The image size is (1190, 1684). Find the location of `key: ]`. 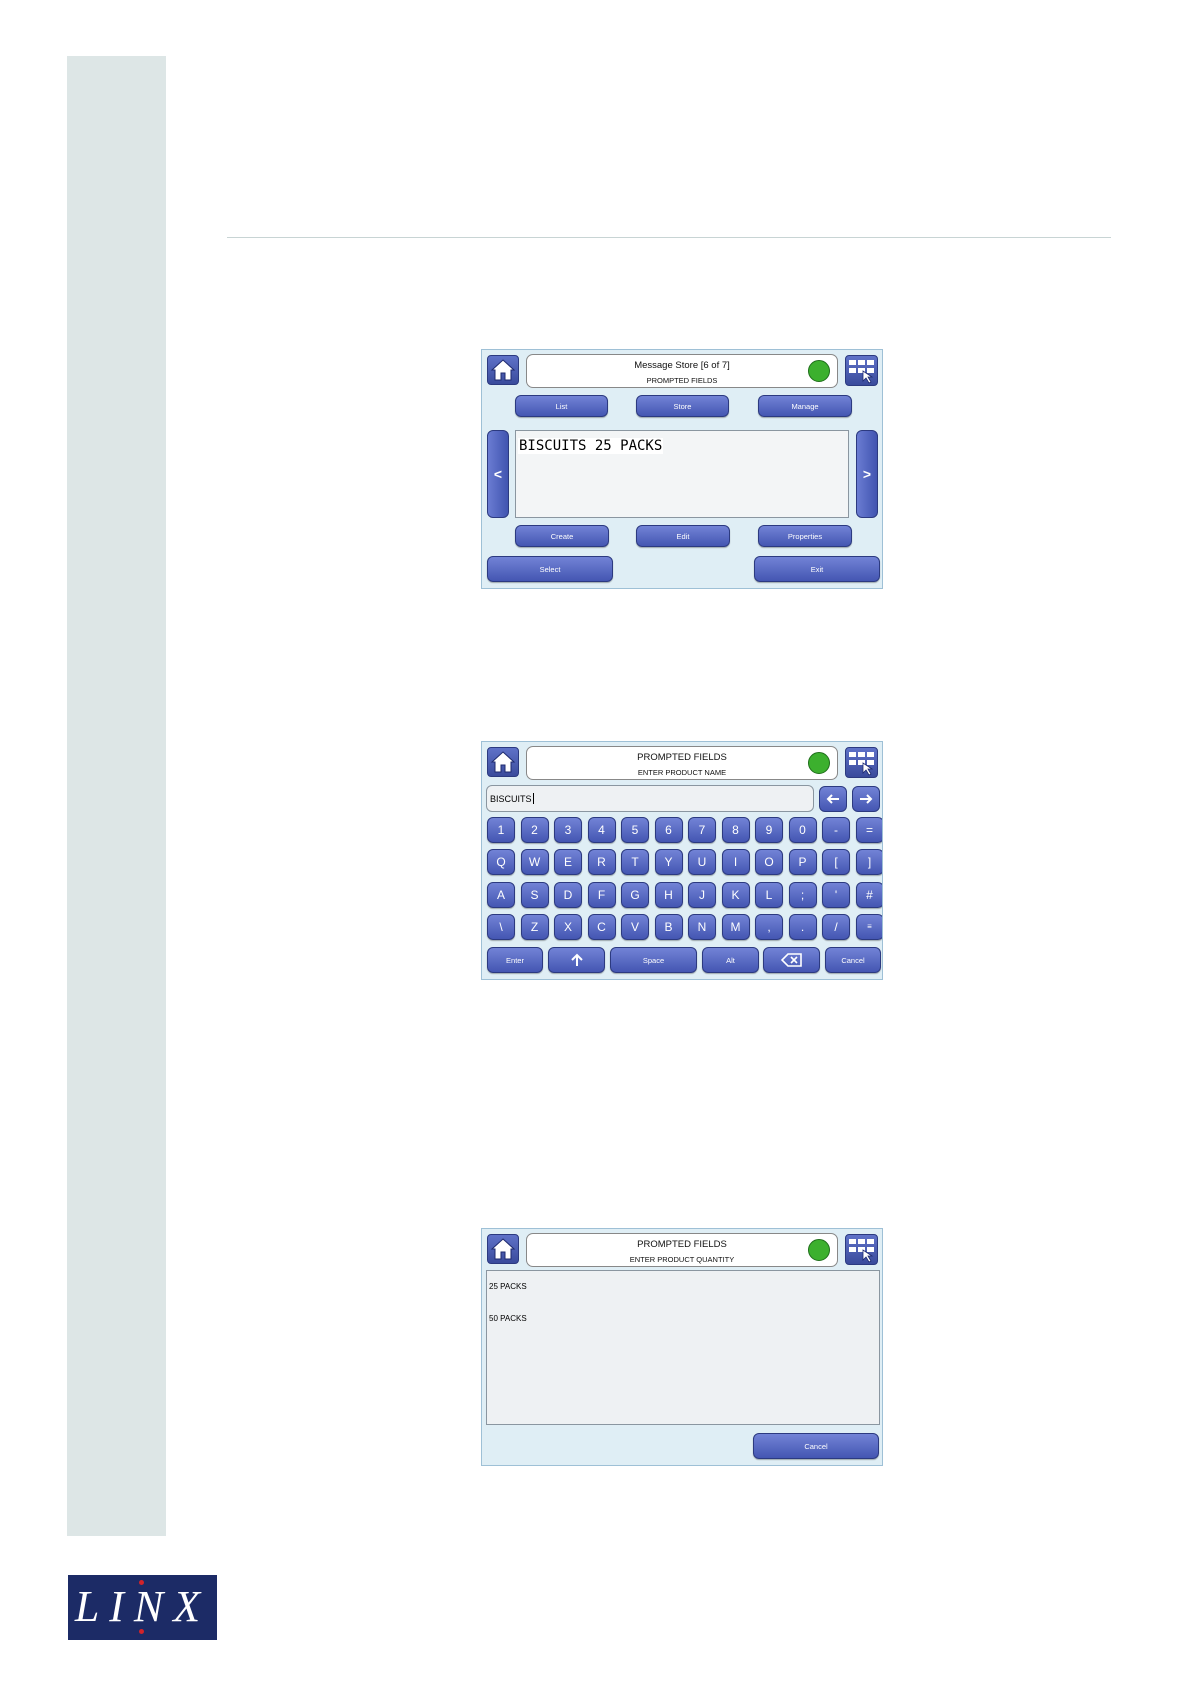

key: ] is located at coordinates (868, 862).